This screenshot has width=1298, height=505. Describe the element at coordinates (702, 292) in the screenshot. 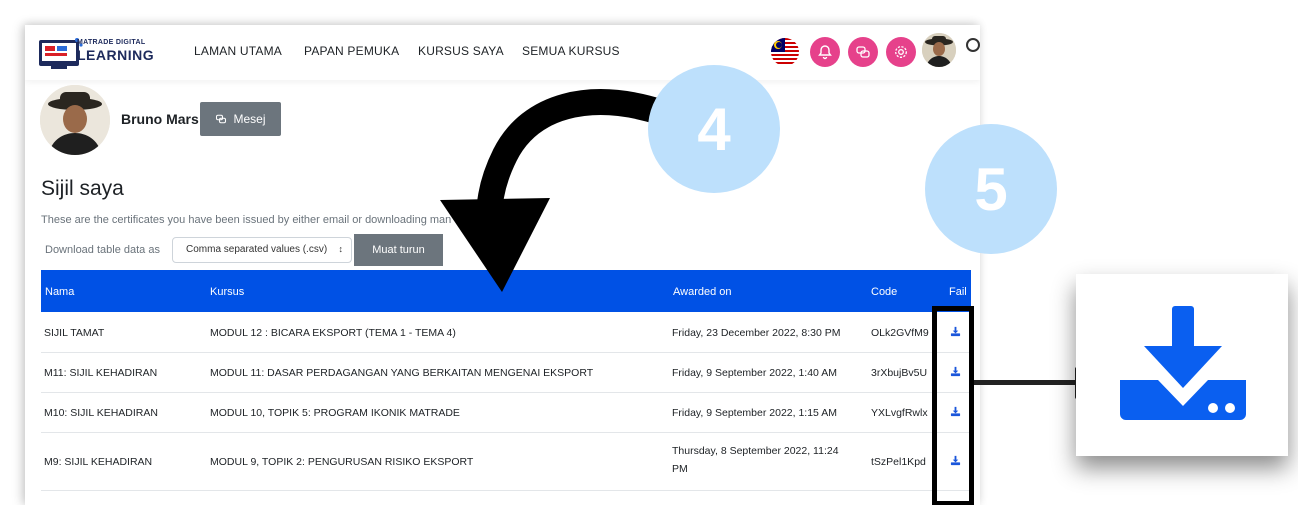

I see `column-header-awarded: Awarded on` at that location.